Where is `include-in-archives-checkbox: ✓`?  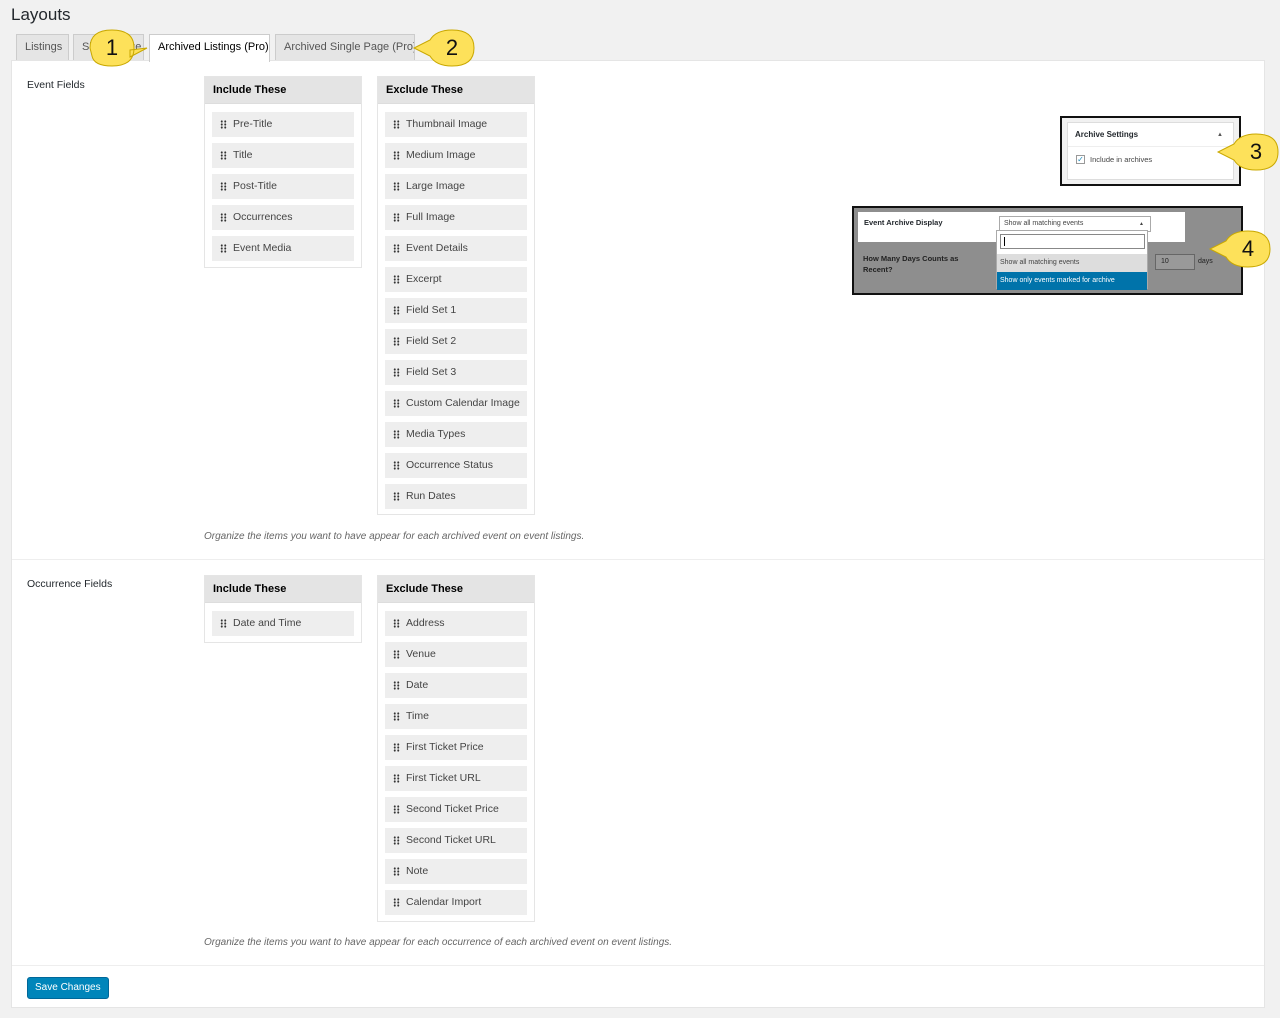 include-in-archives-checkbox: ✓ is located at coordinates (1080, 159).